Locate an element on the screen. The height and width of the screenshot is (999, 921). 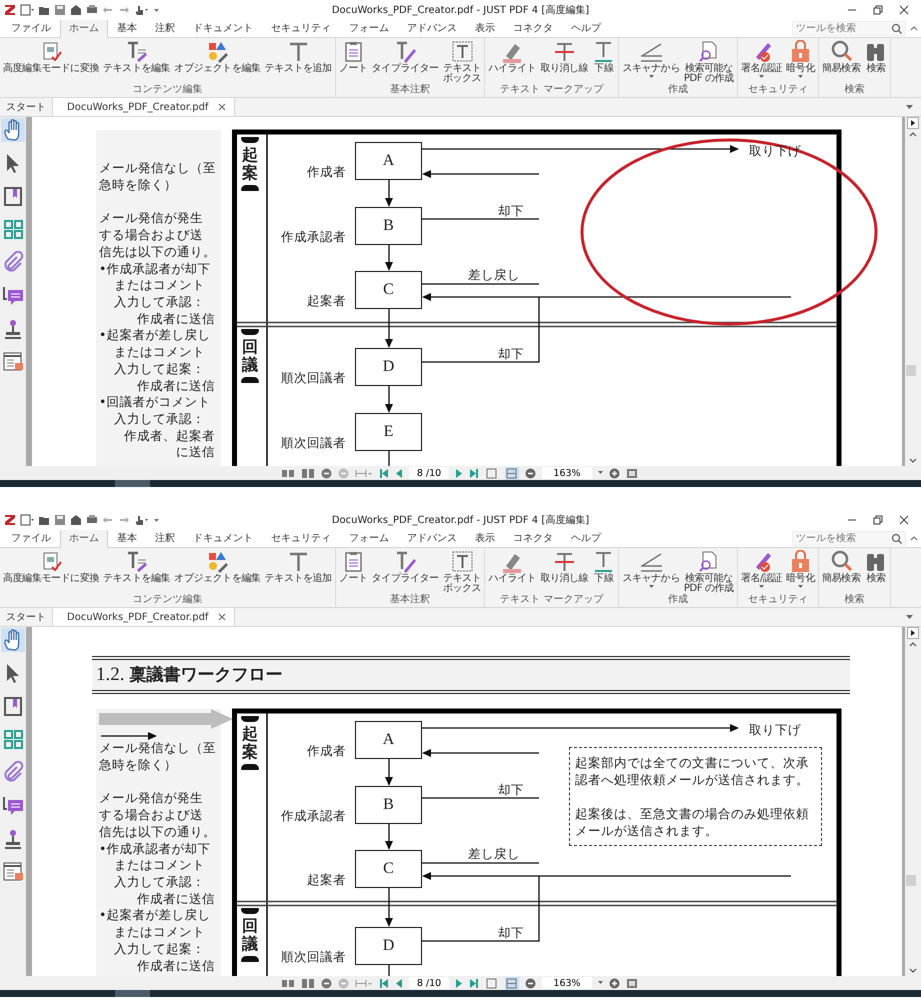
last-page-button is located at coordinates (474, 473).